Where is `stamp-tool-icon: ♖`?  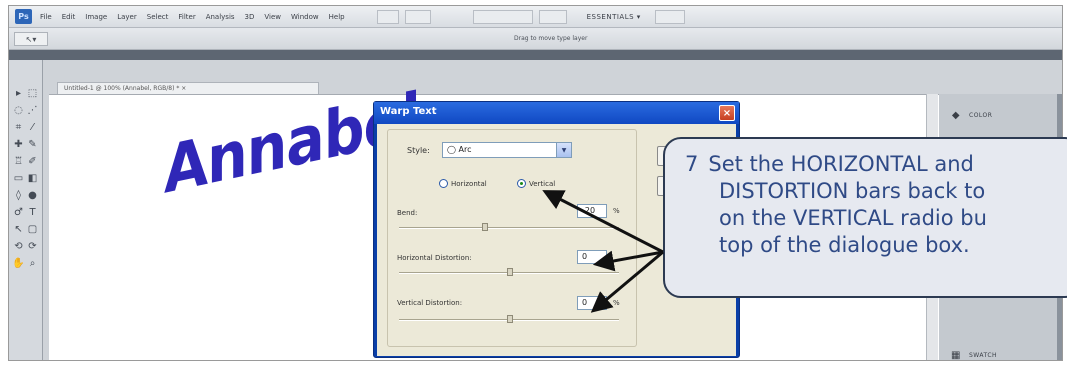
stamp-tool-icon: ♖ is located at coordinates (18, 161).